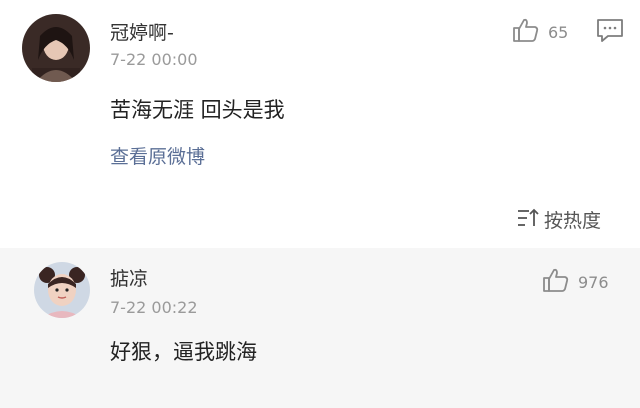  I want to click on reply-text: 好狠，逼我跳海, so click(183, 352).